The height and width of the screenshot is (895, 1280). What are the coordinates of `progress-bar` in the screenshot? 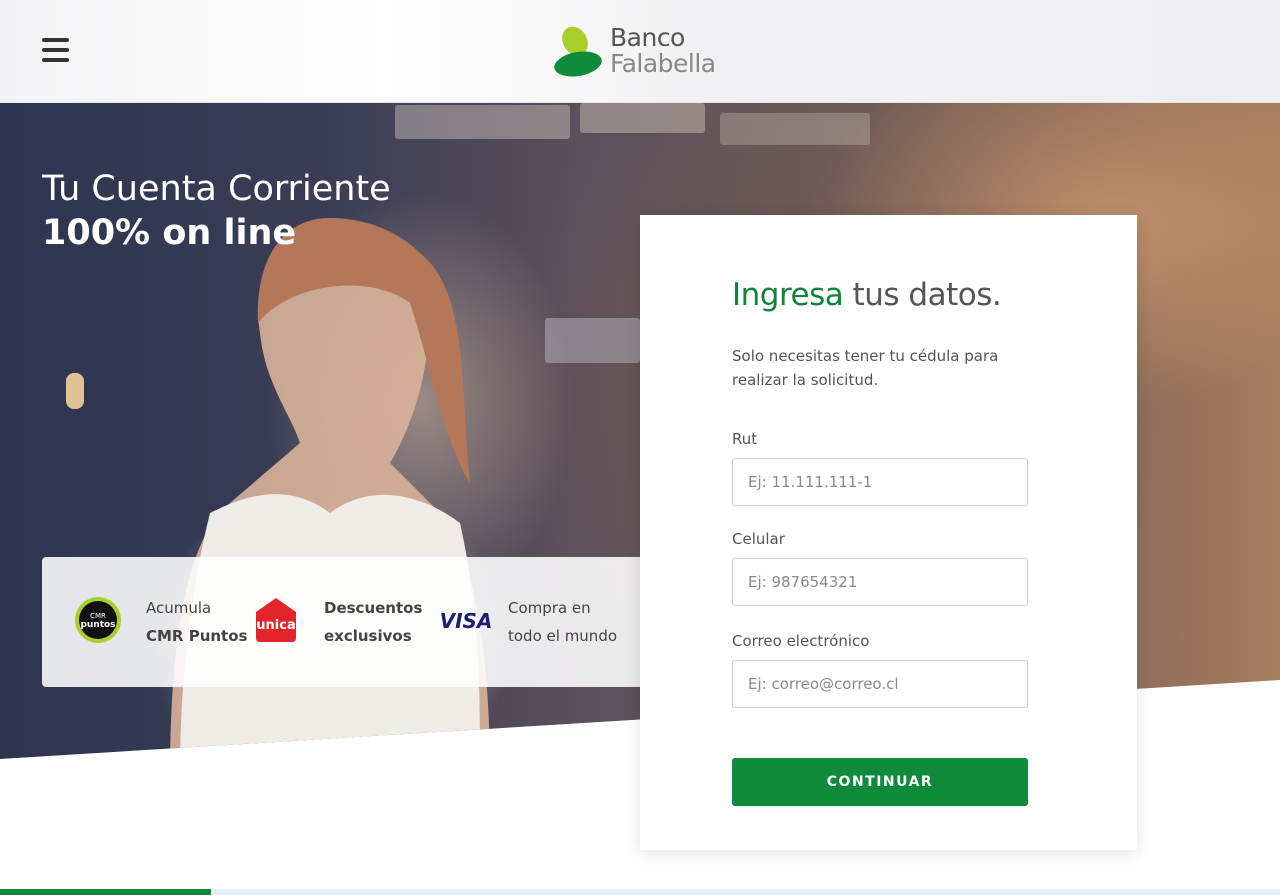 It's located at (640, 892).